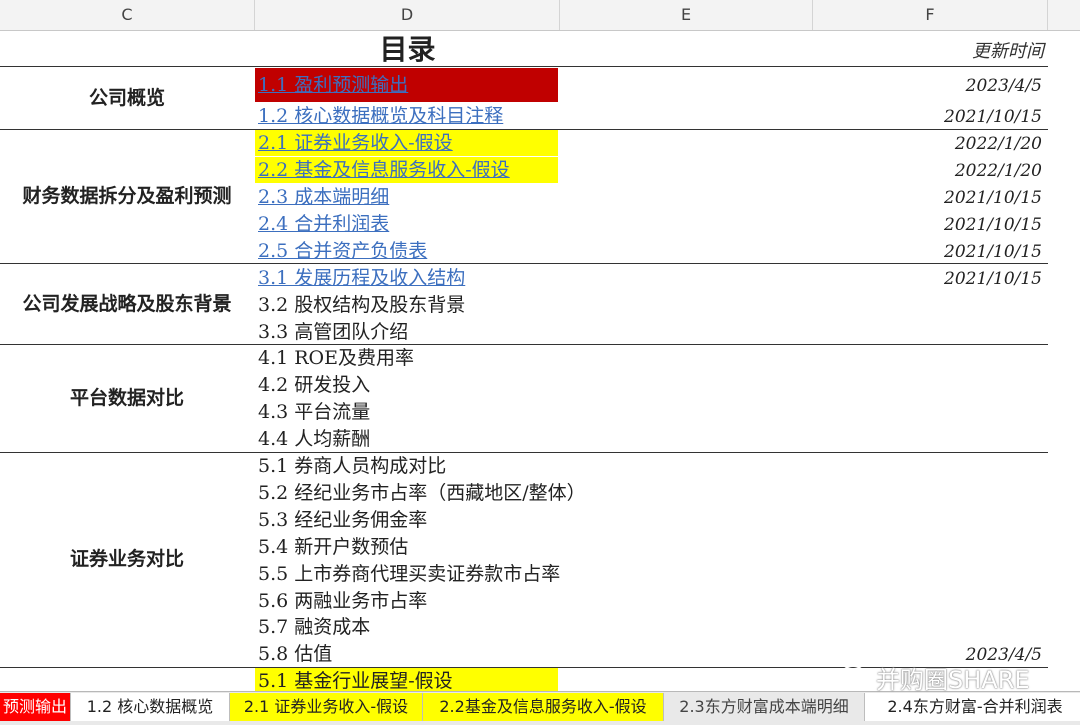  I want to click on toc-item: 4.3 平台流量, so click(314, 412).